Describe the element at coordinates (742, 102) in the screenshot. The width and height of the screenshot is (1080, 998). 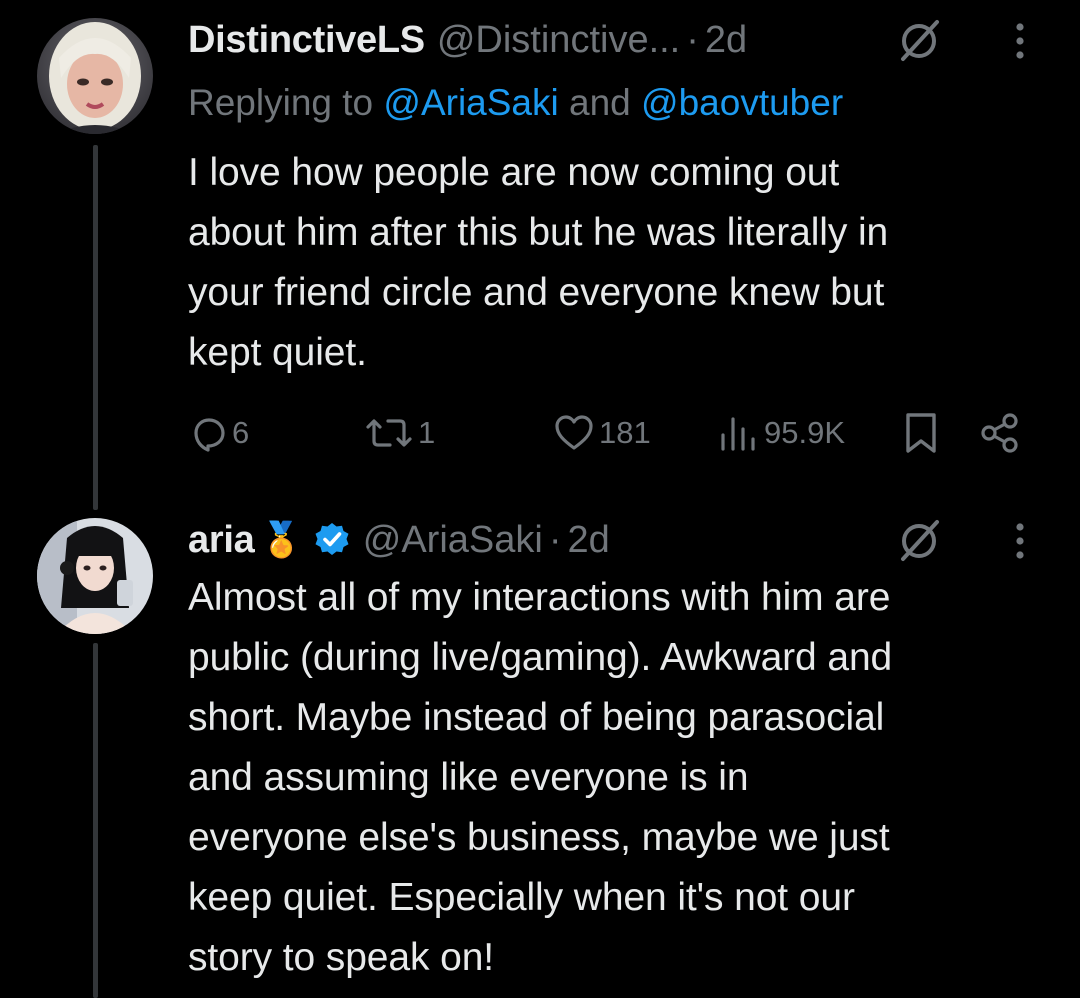
I see `mention-baovtuber: @baovtuber` at that location.